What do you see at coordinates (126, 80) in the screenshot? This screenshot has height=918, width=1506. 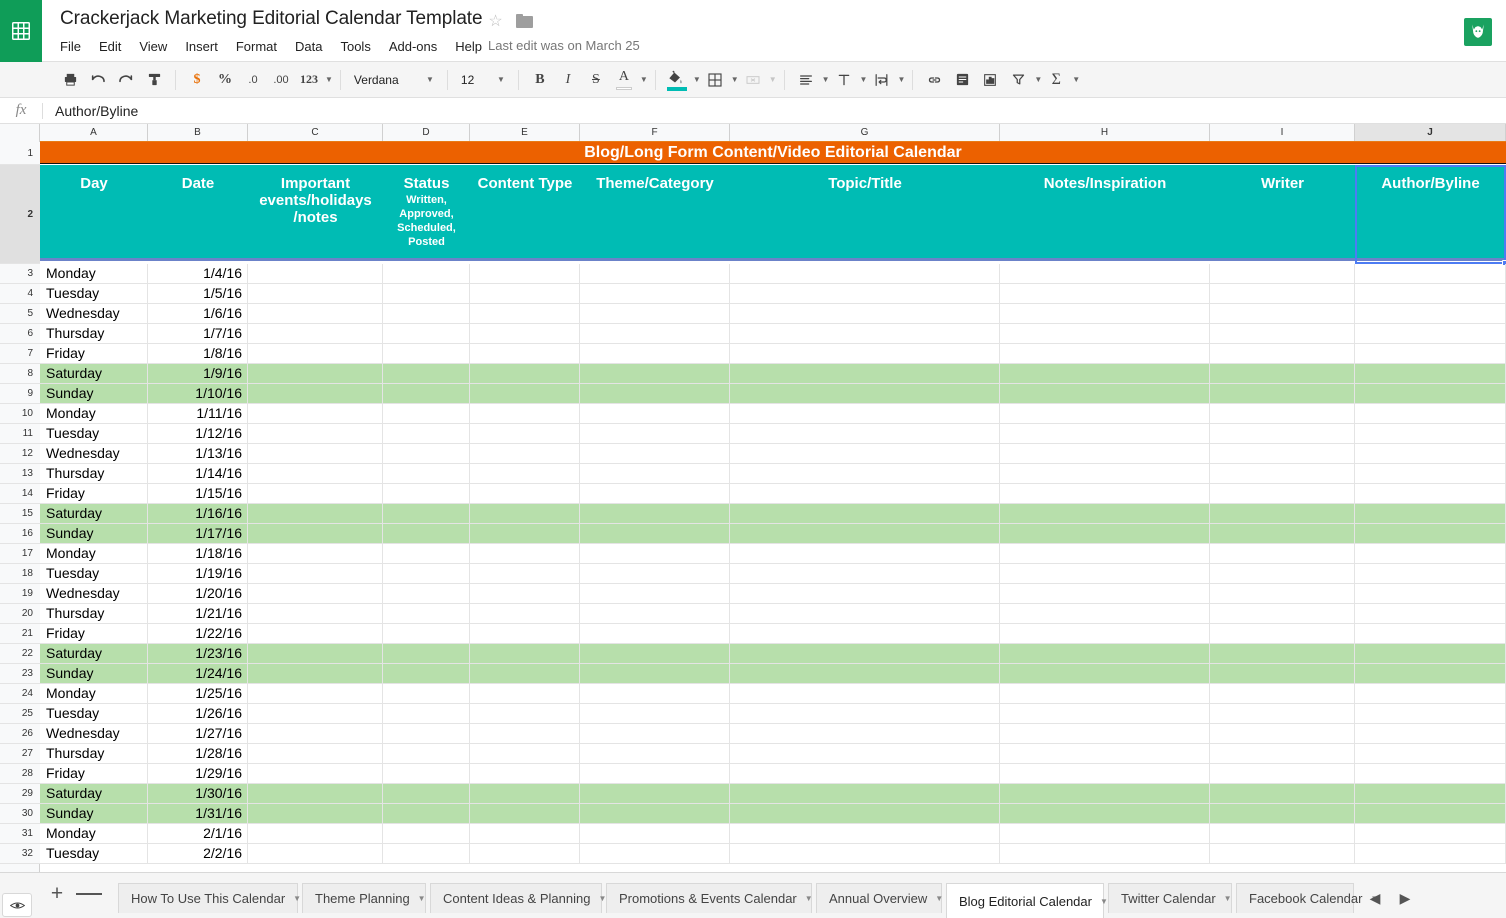 I see `redo-icon` at bounding box center [126, 80].